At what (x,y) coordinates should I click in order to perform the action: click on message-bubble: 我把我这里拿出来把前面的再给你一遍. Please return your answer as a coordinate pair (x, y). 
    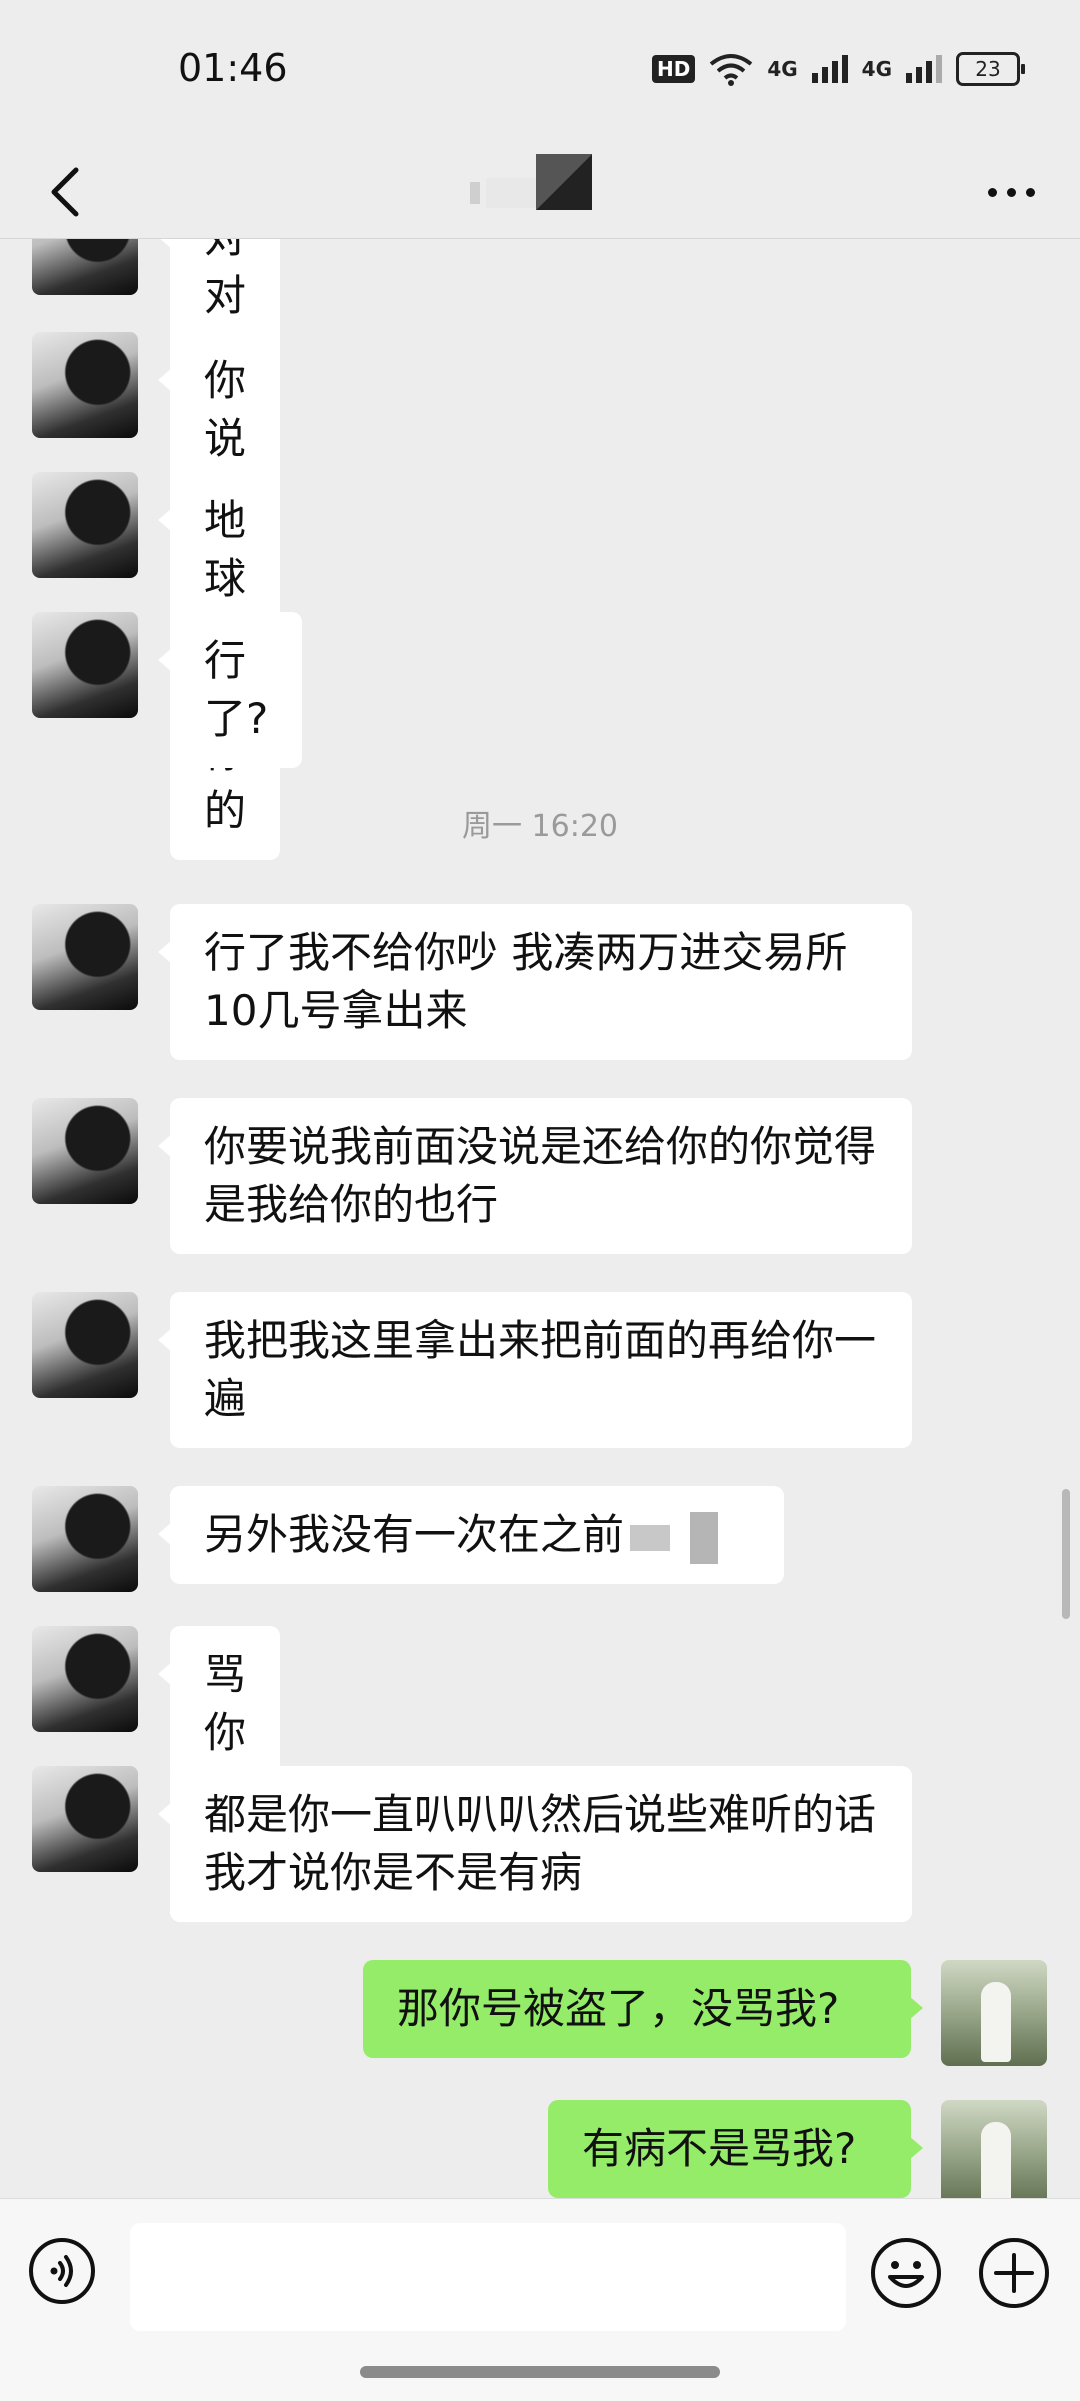
    Looking at the image, I should click on (535, 1370).